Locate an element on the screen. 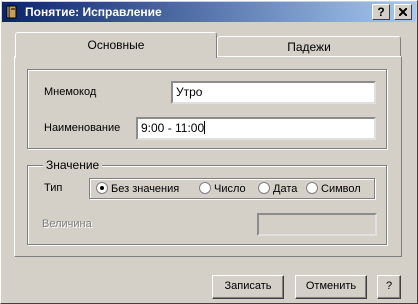  radio-symbol-label: Символ is located at coordinates (341, 189).